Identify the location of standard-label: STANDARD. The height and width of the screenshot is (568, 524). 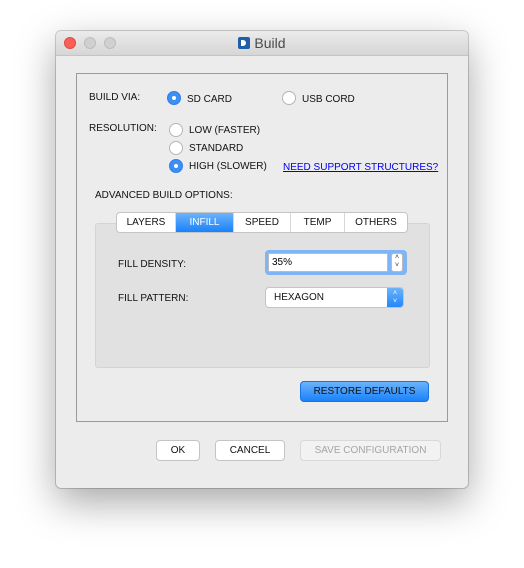
(216, 148).